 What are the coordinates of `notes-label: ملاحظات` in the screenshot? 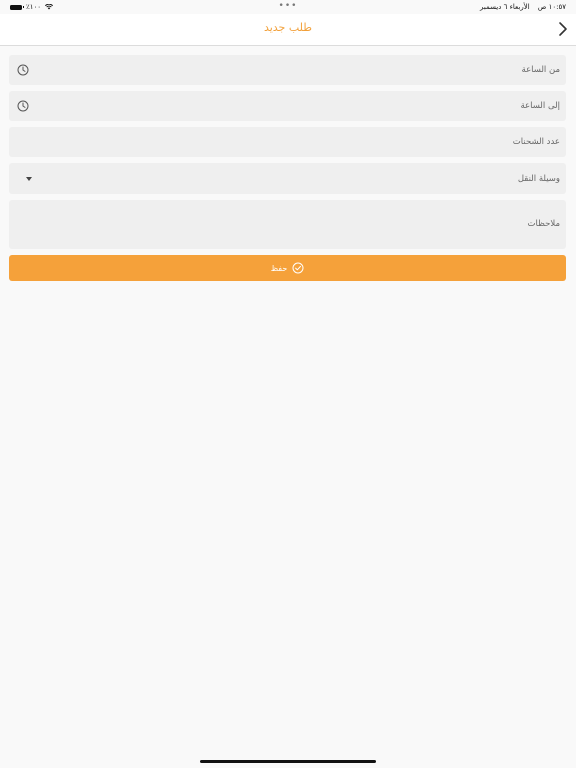 It's located at (543, 224).